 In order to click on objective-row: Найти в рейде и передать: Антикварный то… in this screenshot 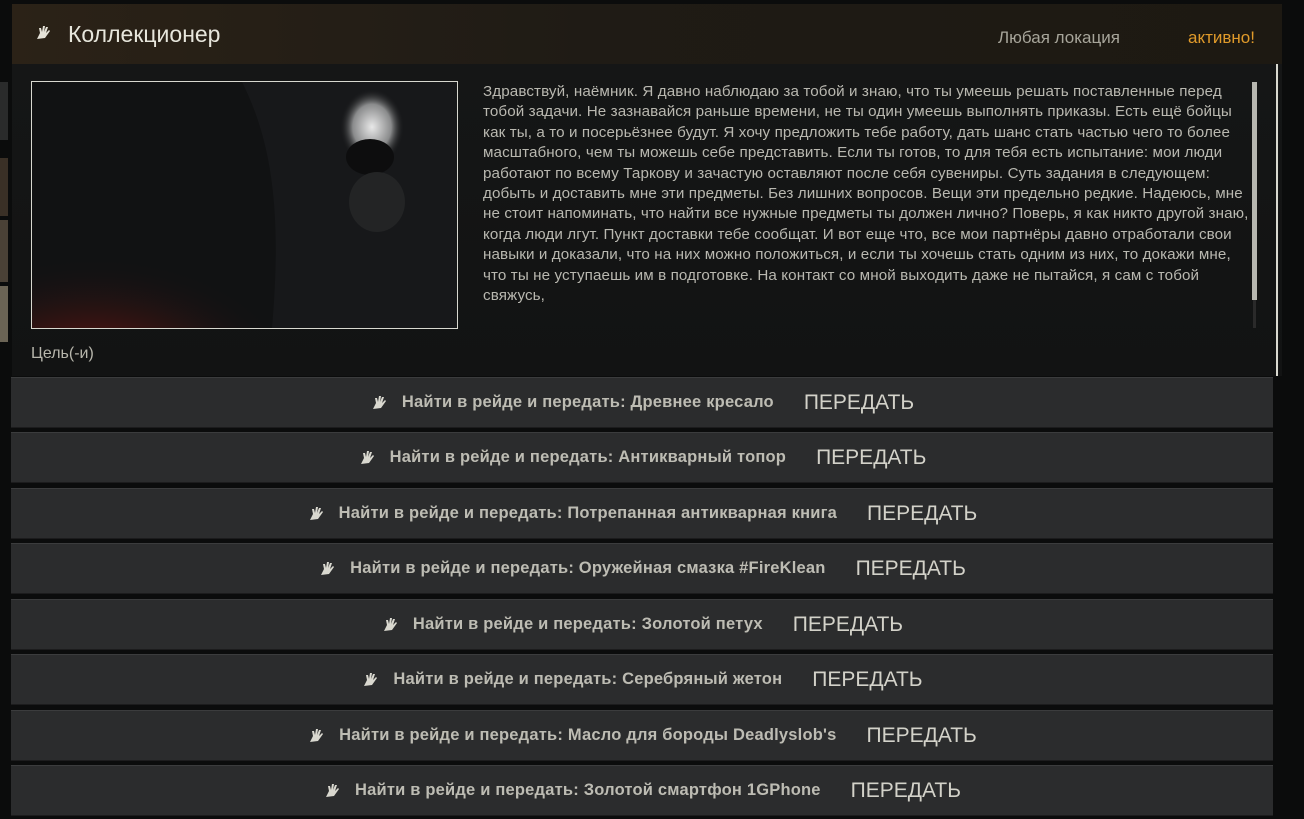, I will do `click(642, 457)`.